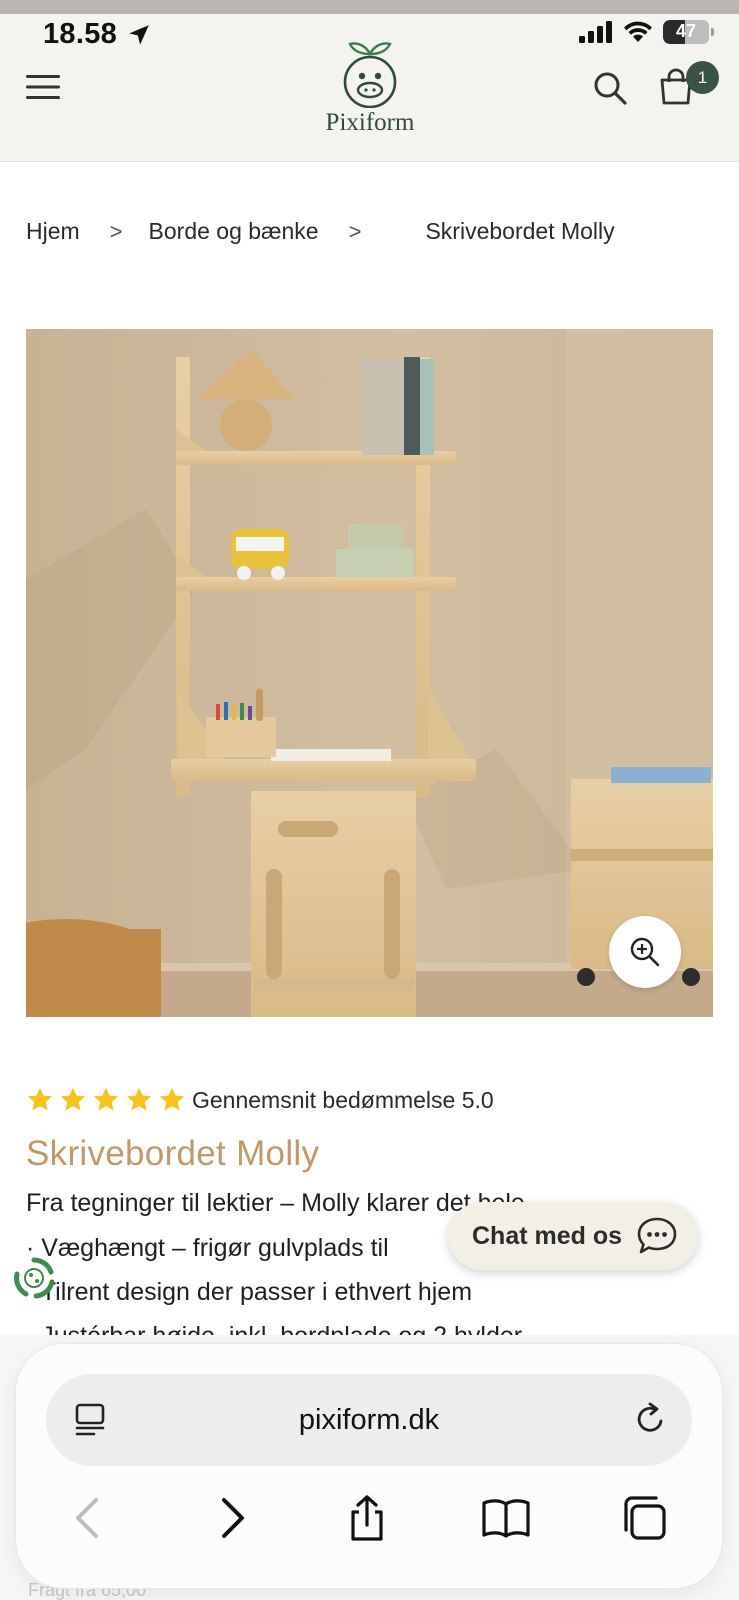 This screenshot has width=739, height=1600. Describe the element at coordinates (234, 231) in the screenshot. I see `breadcrumb-category: Borde og bænke` at that location.